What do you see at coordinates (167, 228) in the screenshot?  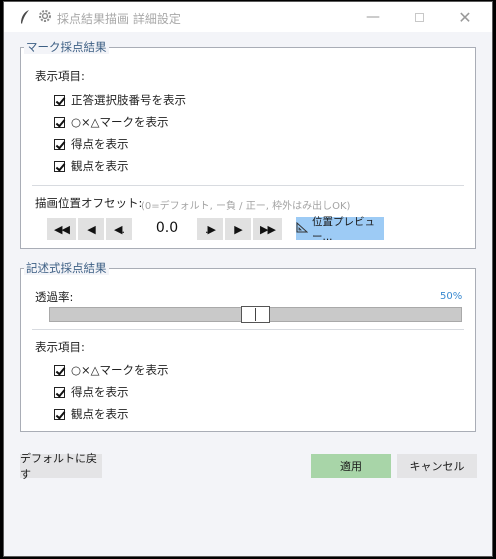 I see `offset-value: 0.0` at bounding box center [167, 228].